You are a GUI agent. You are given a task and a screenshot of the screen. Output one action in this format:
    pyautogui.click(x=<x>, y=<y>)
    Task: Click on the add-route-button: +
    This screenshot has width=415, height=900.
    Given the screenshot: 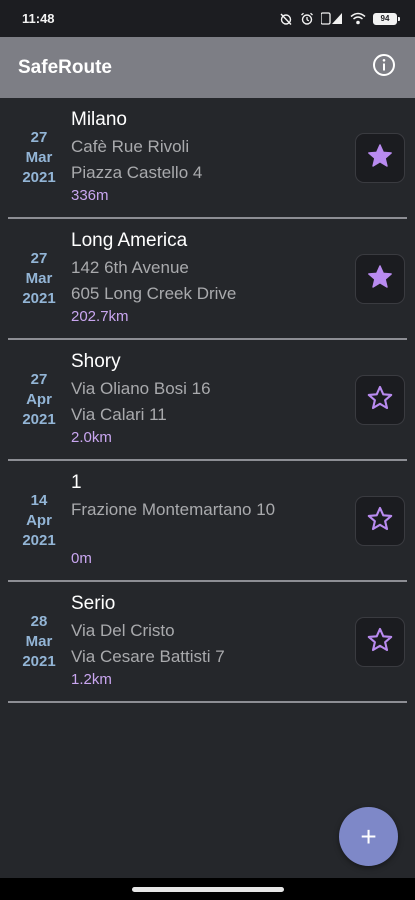 What is the action you would take?
    pyautogui.click(x=368, y=836)
    